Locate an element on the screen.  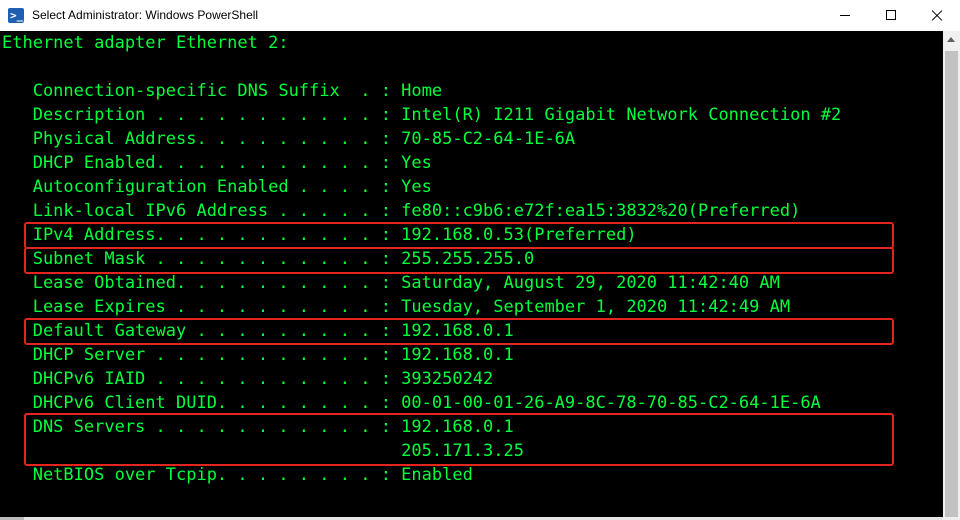
close-button is located at coordinates (937, 15).